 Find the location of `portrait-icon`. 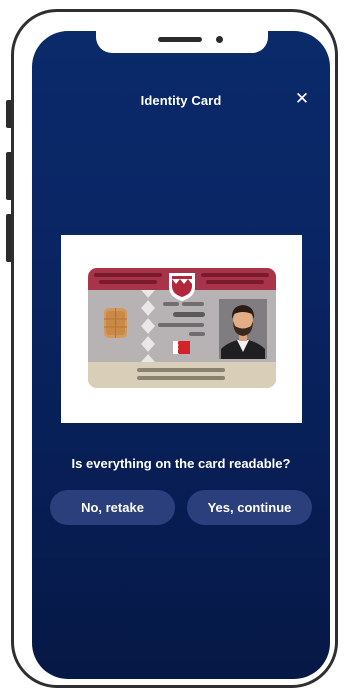

portrait-icon is located at coordinates (243, 329).